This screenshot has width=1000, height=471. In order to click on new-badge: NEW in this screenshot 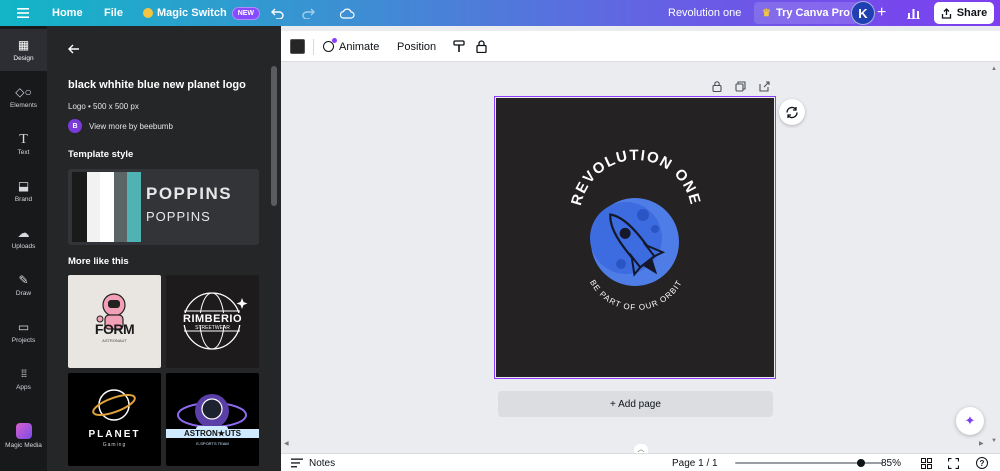, I will do `click(246, 13)`.